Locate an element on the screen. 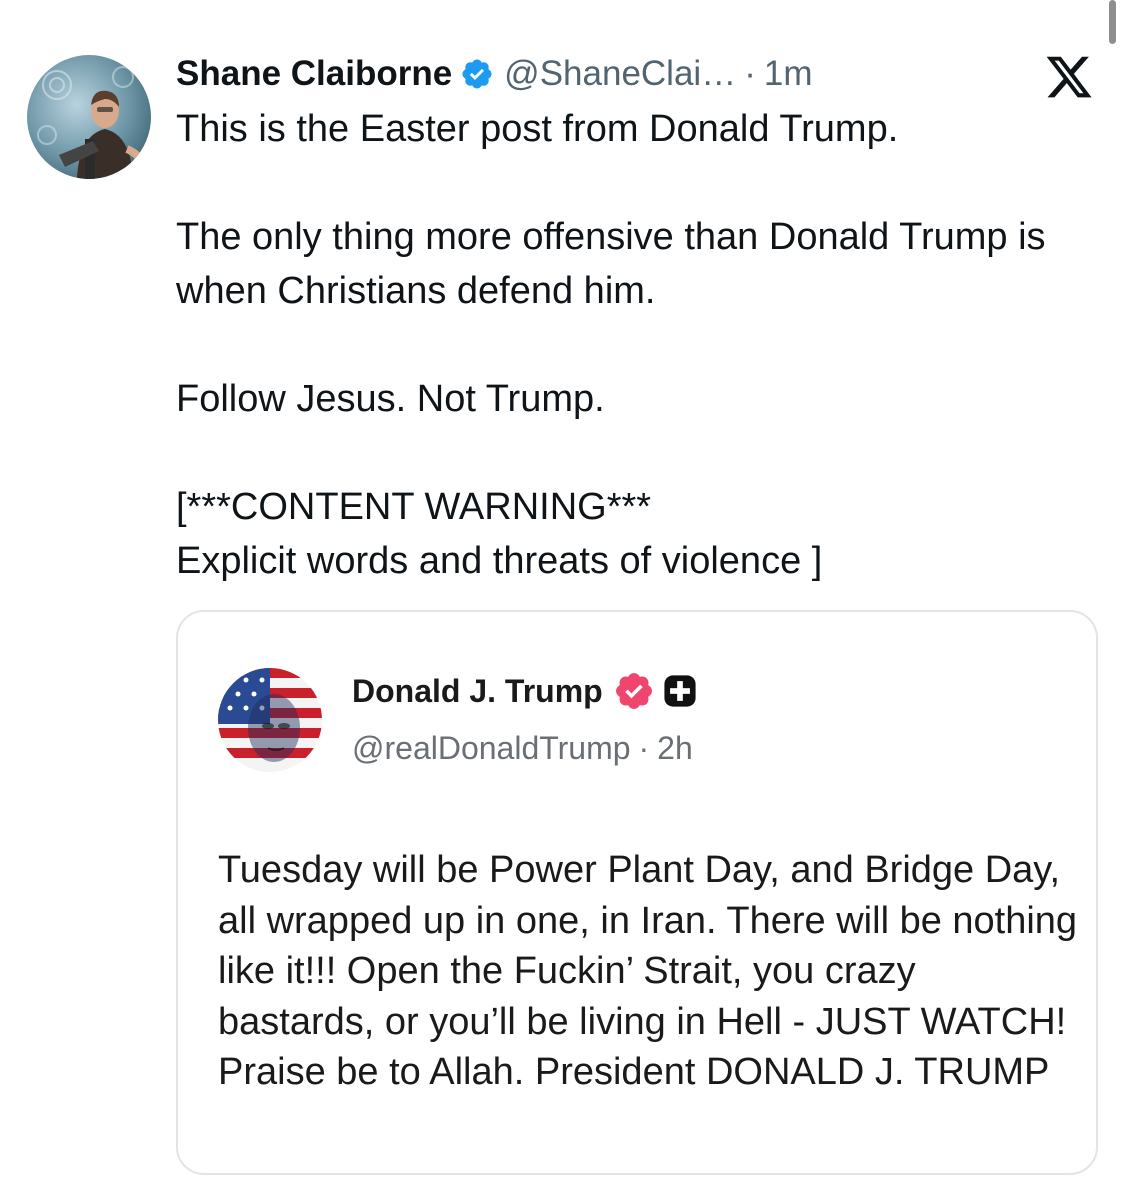 Image resolution: width=1125 pixels, height=1180 pixels. scrollbar is located at coordinates (1112, 22).